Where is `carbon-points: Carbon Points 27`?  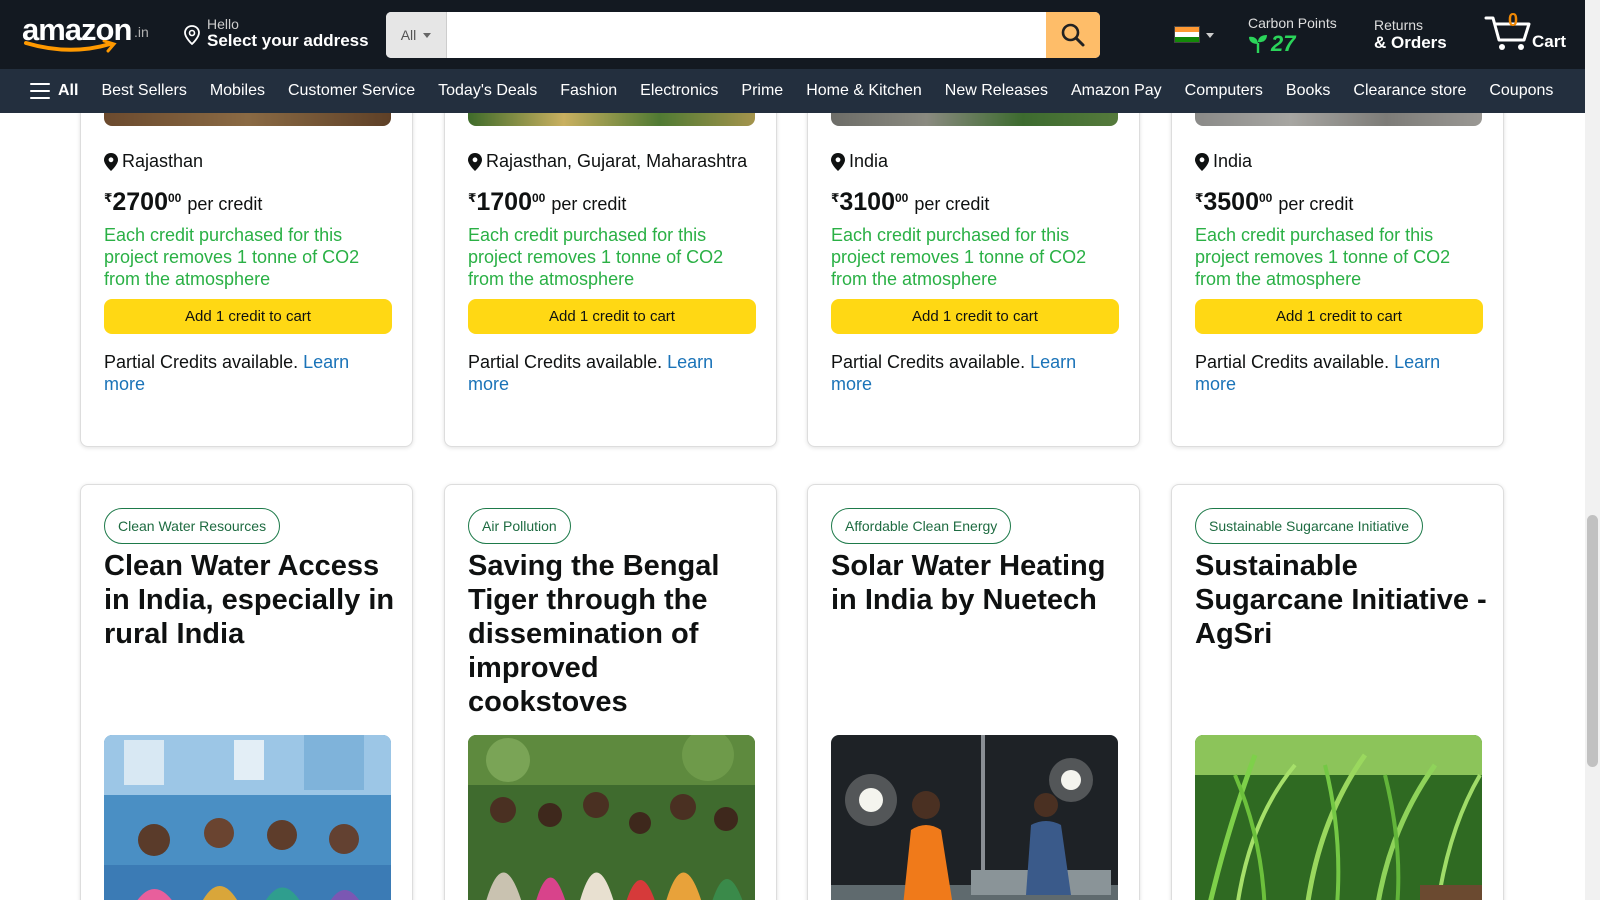
carbon-points: Carbon Points 27 is located at coordinates (1298, 36).